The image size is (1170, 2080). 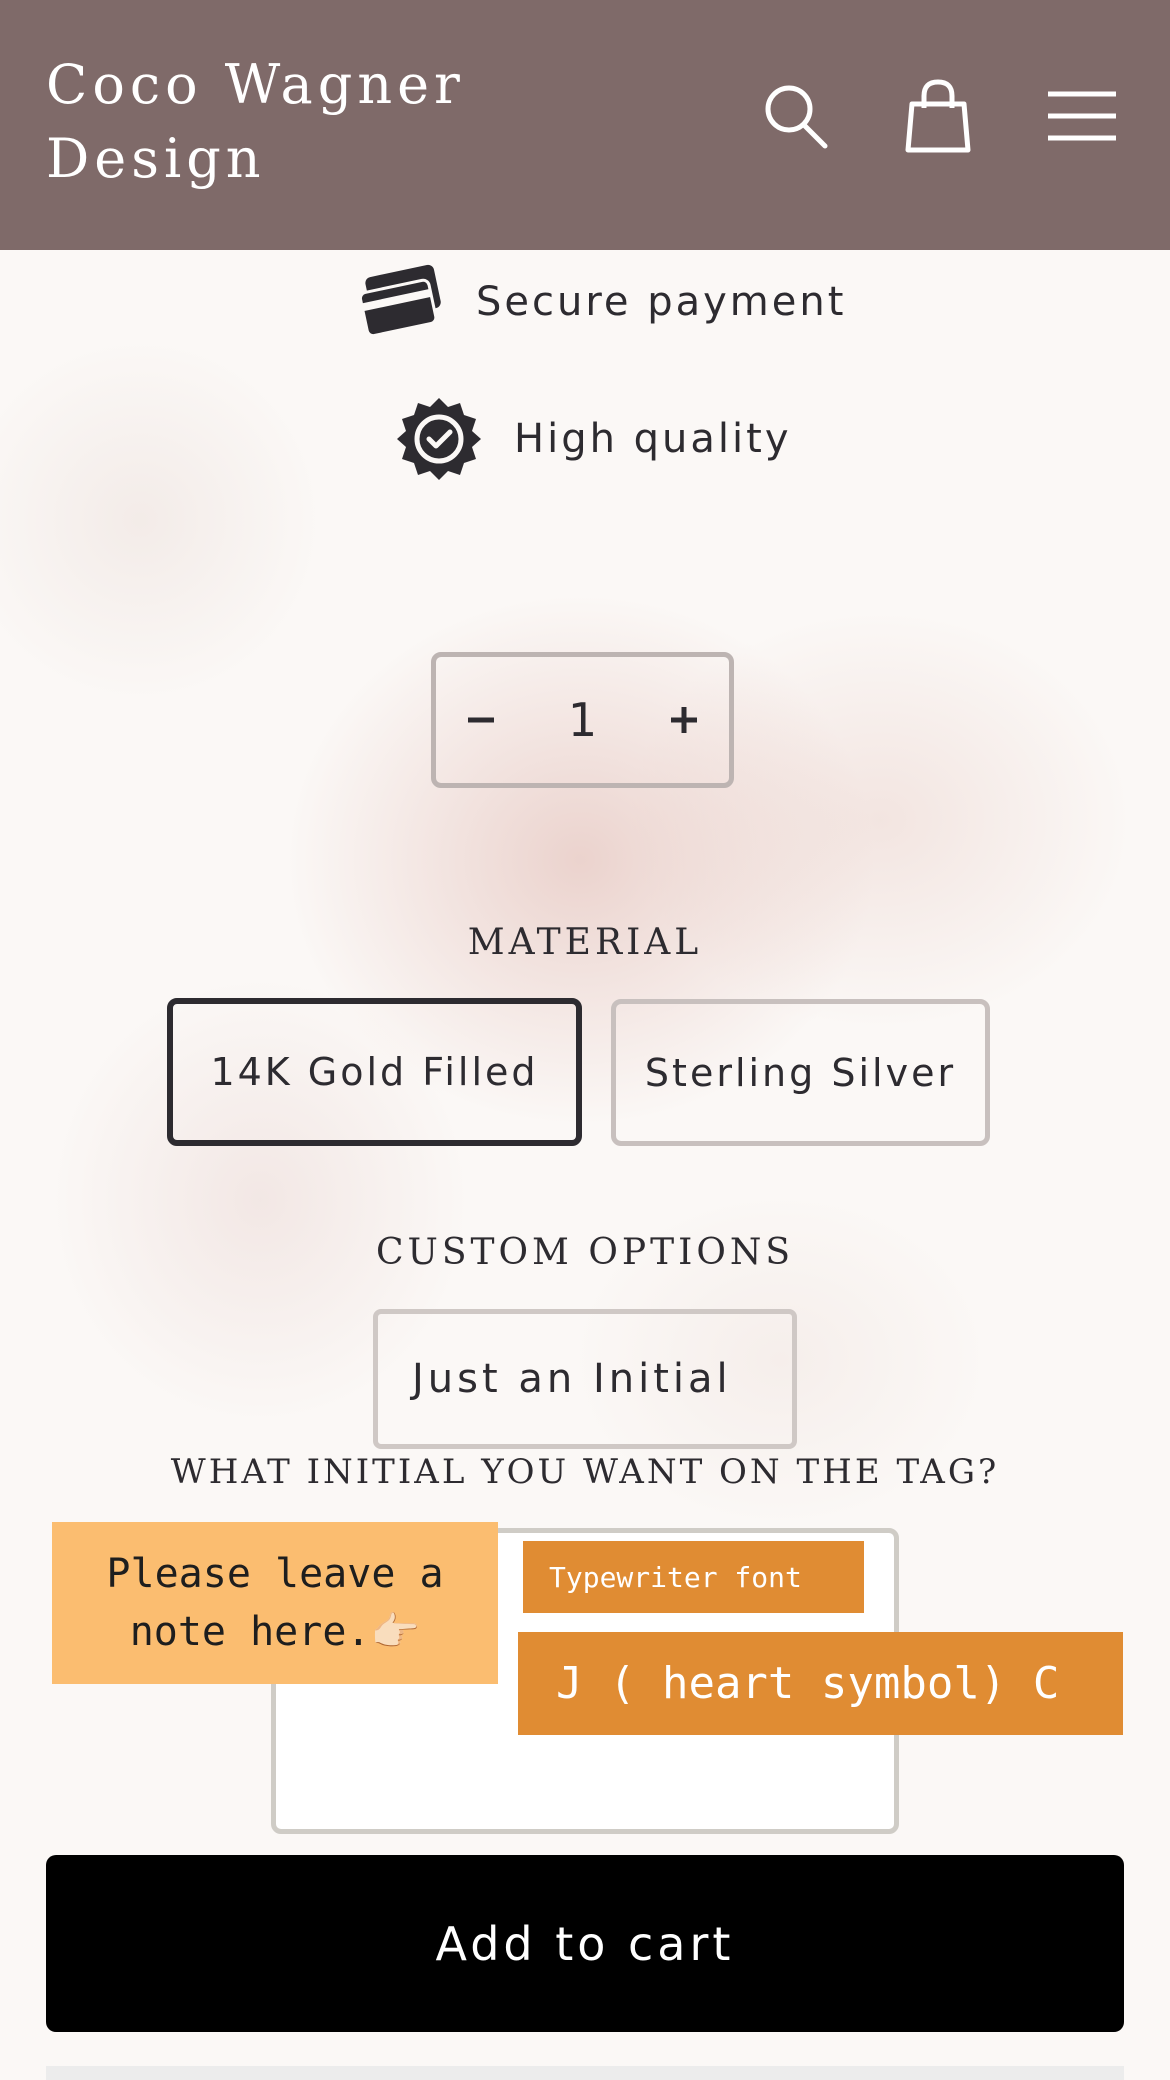 I want to click on initial-question-label: WHAT INITIAL YOU WANT ON THE TAG?, so click(x=585, y=1472).